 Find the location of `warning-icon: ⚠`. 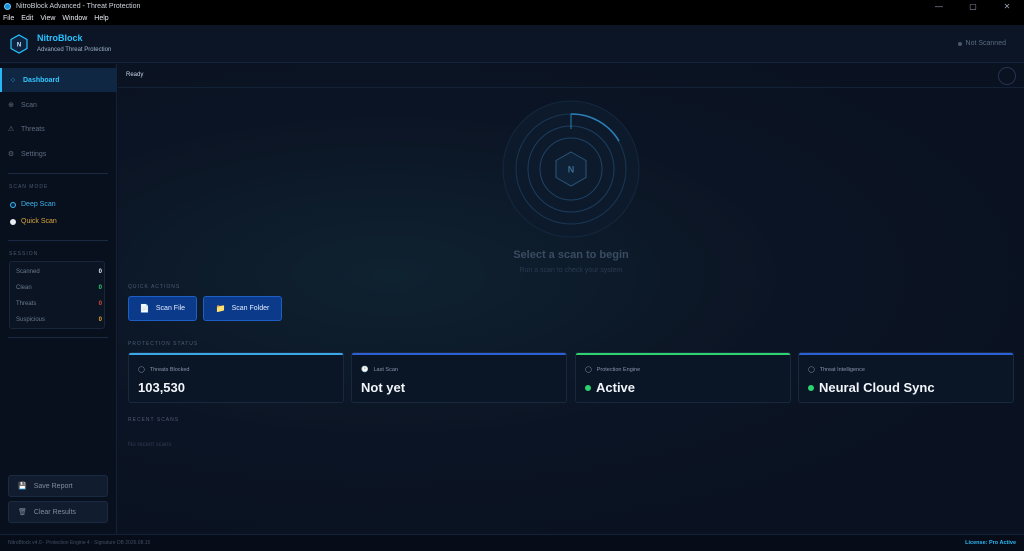

warning-icon: ⚠ is located at coordinates (11, 129).